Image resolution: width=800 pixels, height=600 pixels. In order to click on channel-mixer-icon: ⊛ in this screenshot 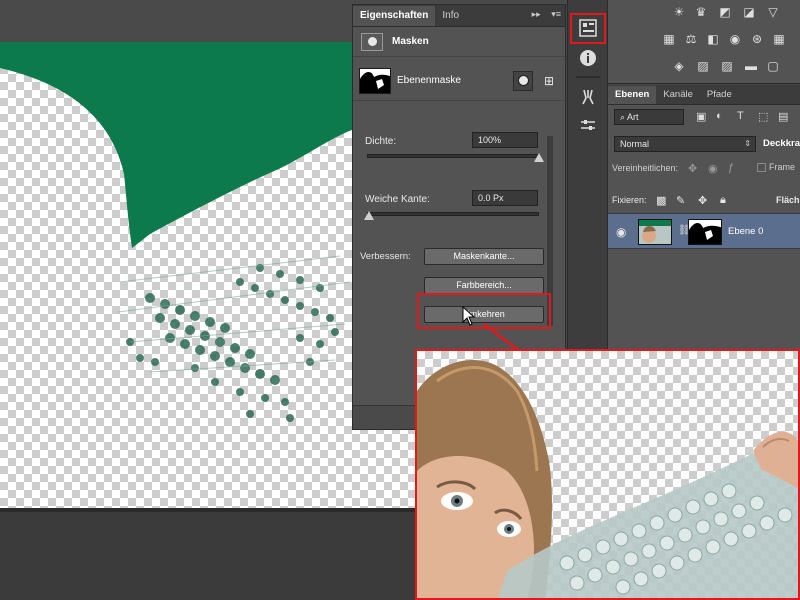, I will do `click(757, 39)`.